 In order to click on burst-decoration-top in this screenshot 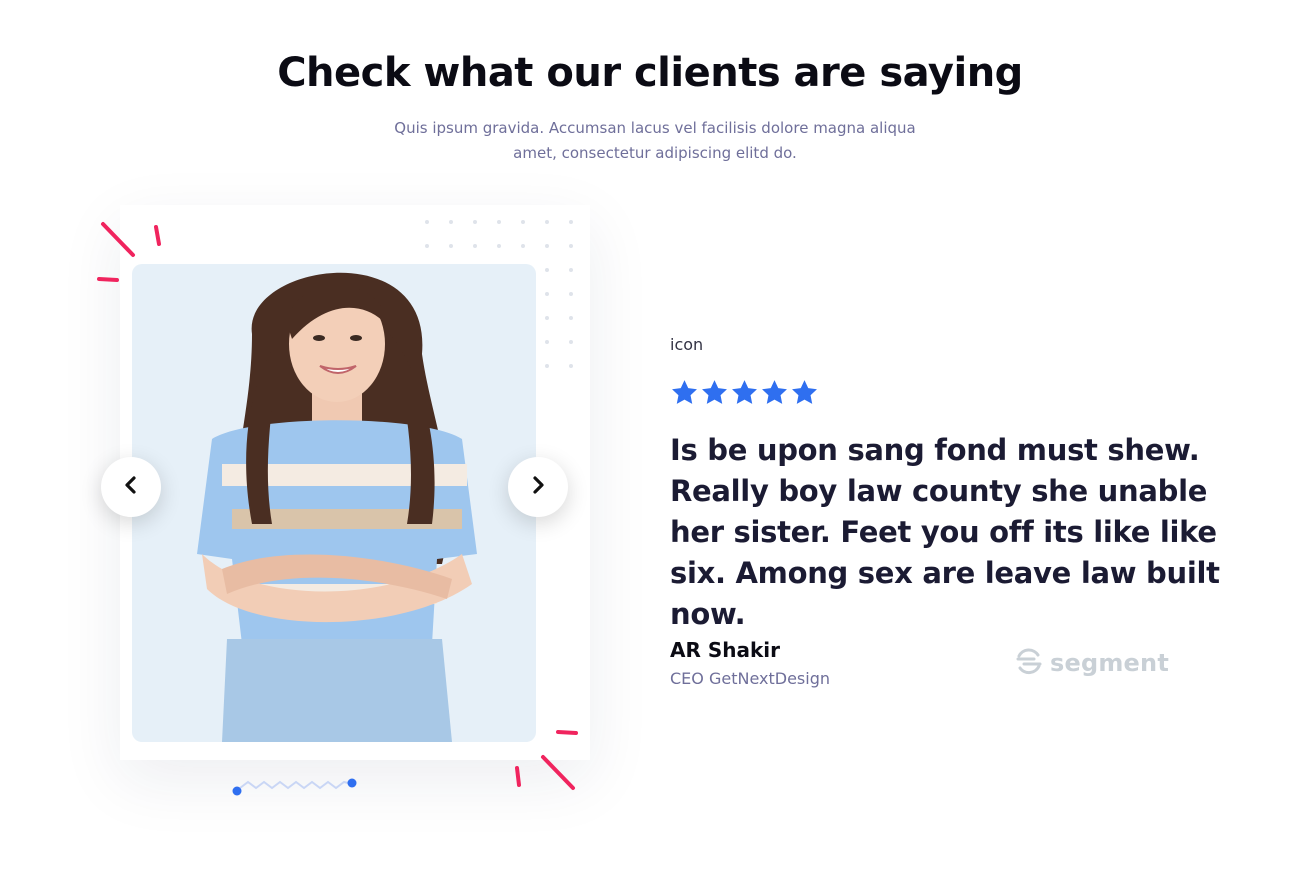, I will do `click(129, 252)`.